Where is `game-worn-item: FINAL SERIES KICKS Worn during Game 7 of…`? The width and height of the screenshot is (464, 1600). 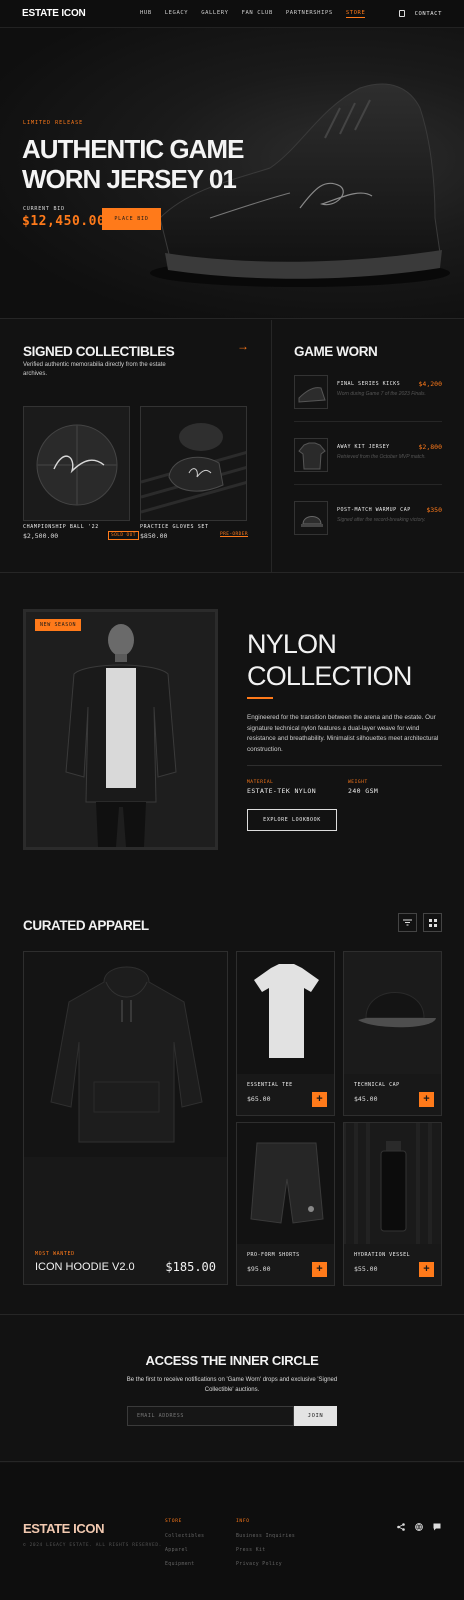 game-worn-item: FINAL SERIES KICKS Worn during Game 7 of… is located at coordinates (368, 393).